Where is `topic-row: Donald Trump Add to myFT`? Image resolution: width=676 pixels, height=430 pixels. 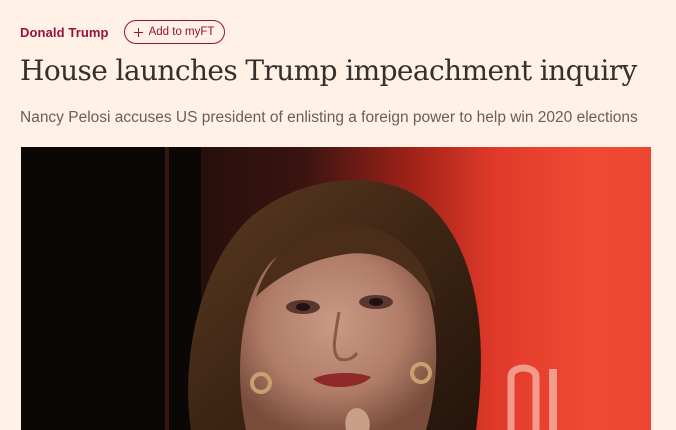
topic-row: Donald Trump Add to myFT is located at coordinates (123, 32).